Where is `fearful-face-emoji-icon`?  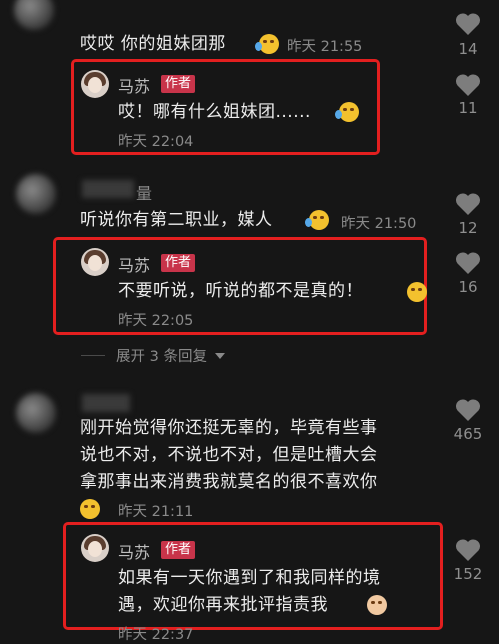
fearful-face-emoji-icon is located at coordinates (90, 509).